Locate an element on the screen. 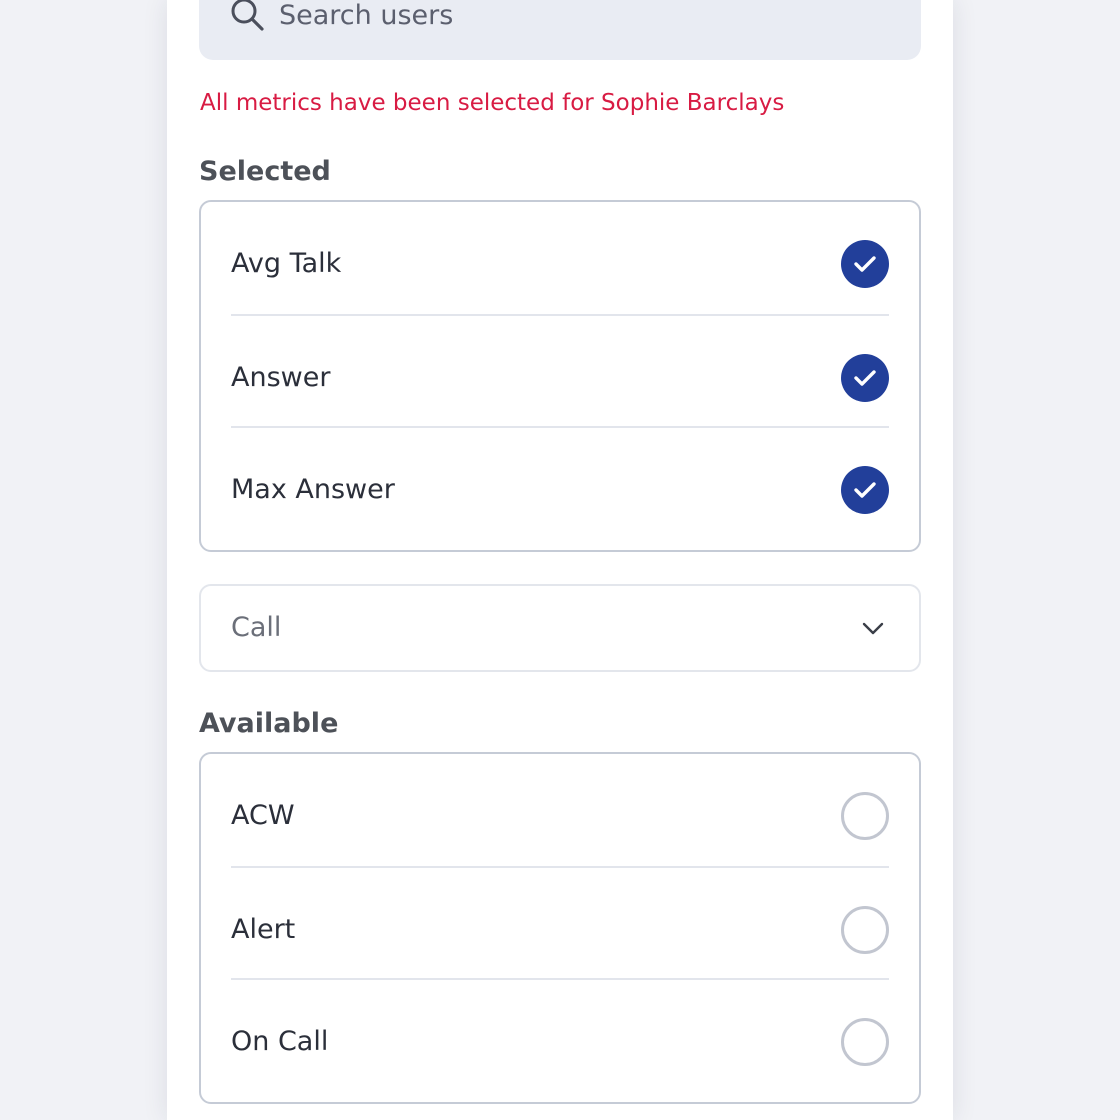 The width and height of the screenshot is (1120, 1120). metric-category-dropdown: Call is located at coordinates (560, 628).